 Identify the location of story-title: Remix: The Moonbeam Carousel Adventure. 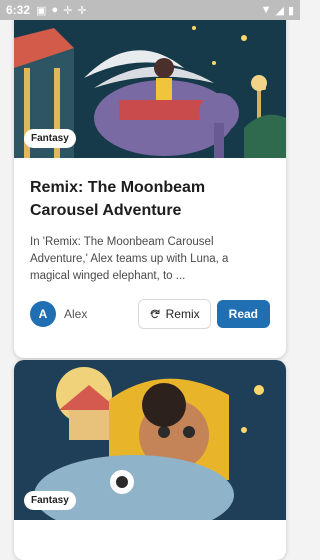
(150, 199).